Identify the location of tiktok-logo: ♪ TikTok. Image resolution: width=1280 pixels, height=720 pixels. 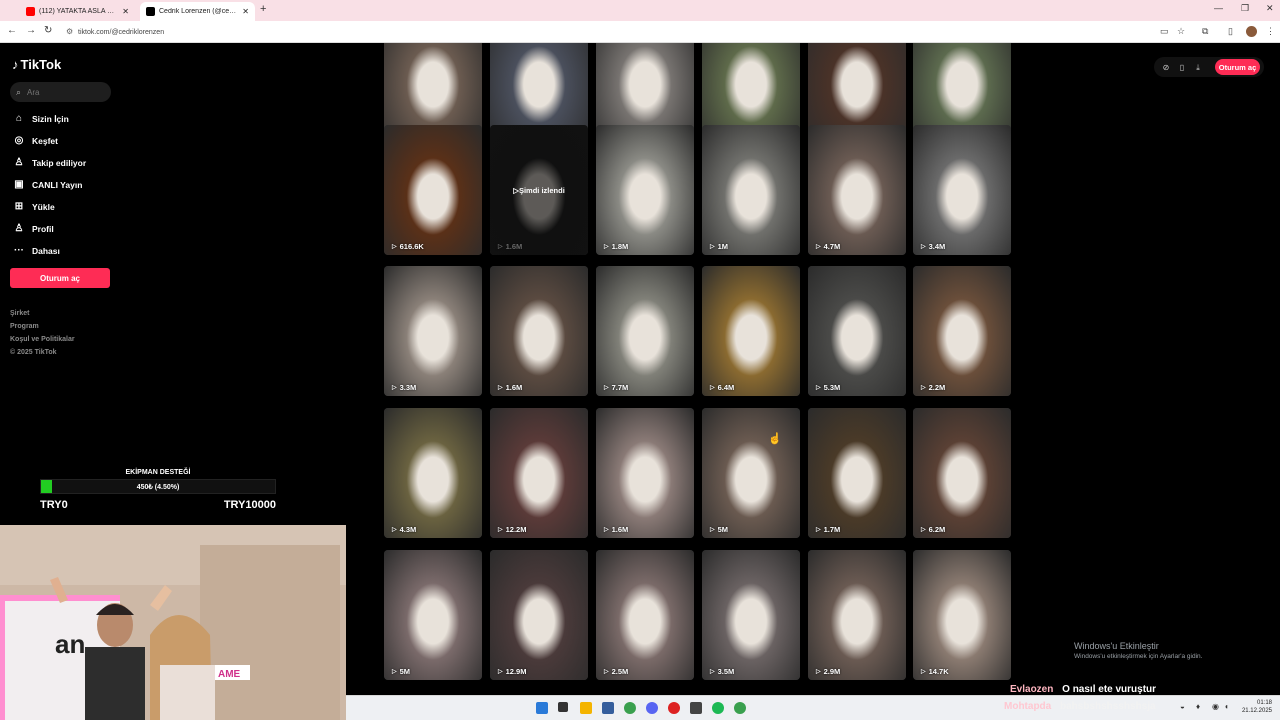
(36, 64).